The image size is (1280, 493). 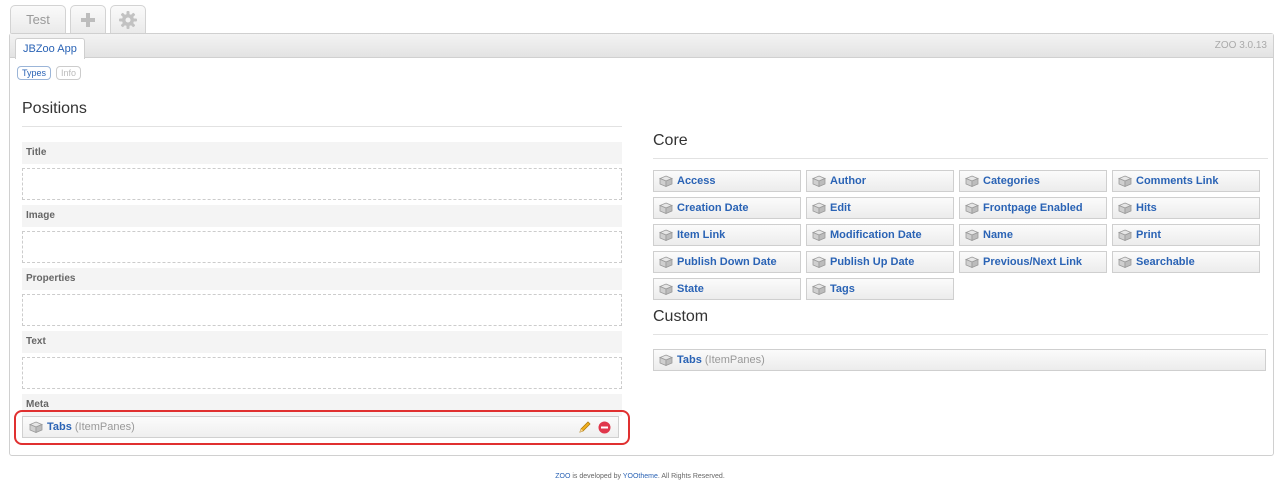 What do you see at coordinates (713, 208) in the screenshot?
I see `core-element-label: Creation Date` at bounding box center [713, 208].